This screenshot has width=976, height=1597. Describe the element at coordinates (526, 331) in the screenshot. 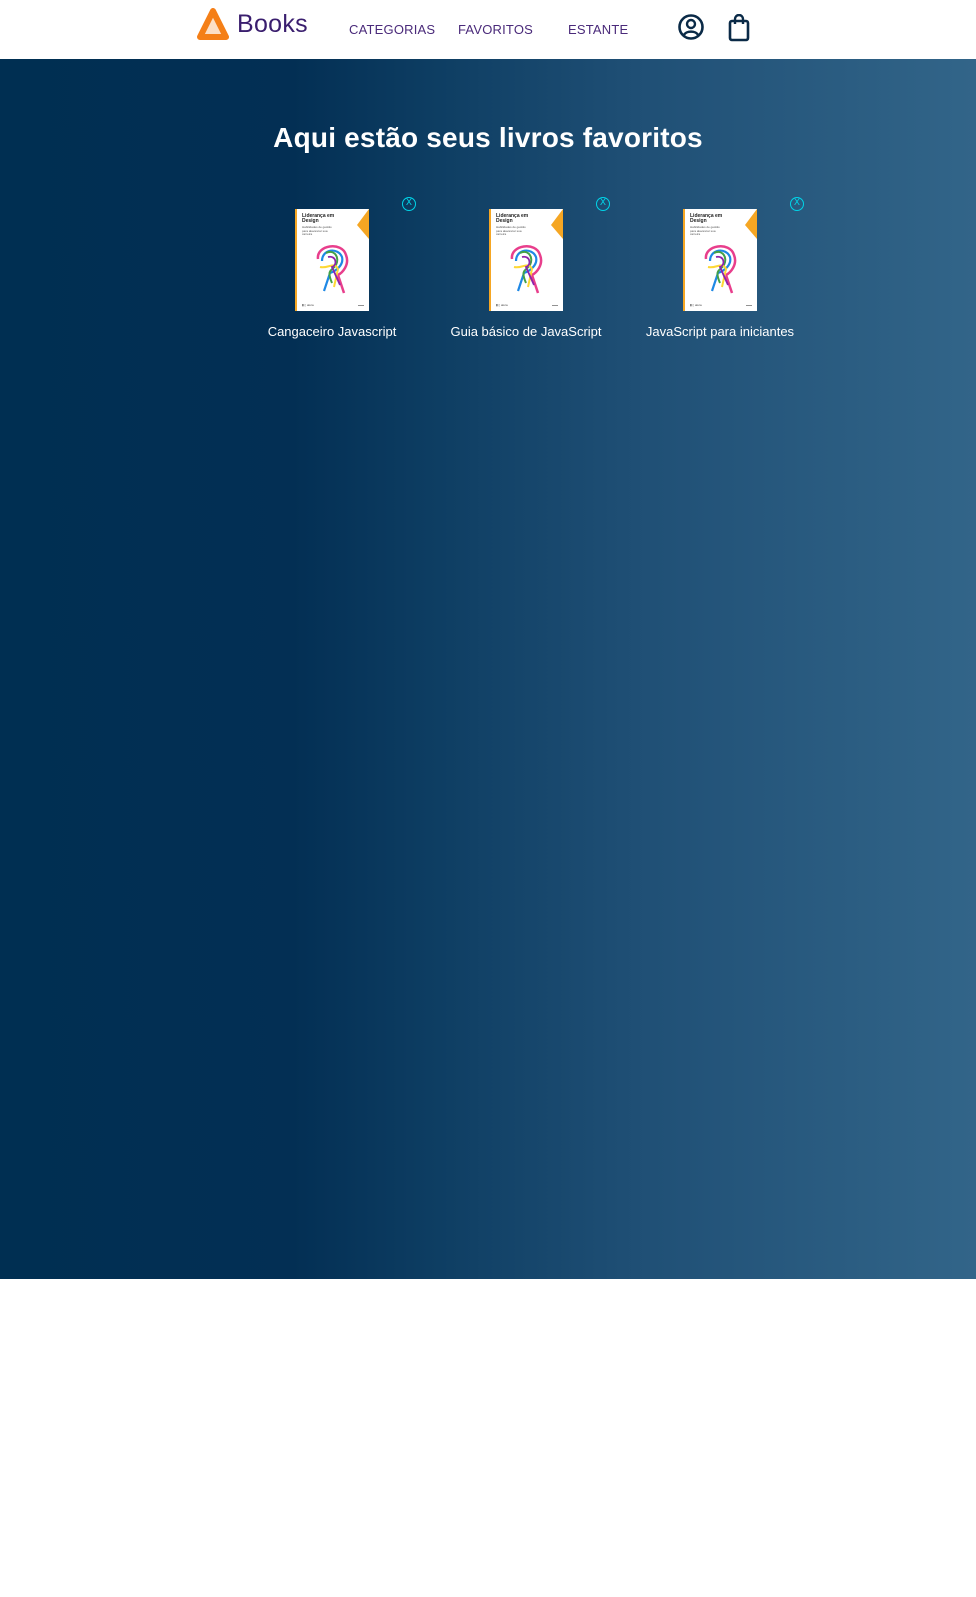

I see `book-title: Guia básico de JavaScript` at that location.